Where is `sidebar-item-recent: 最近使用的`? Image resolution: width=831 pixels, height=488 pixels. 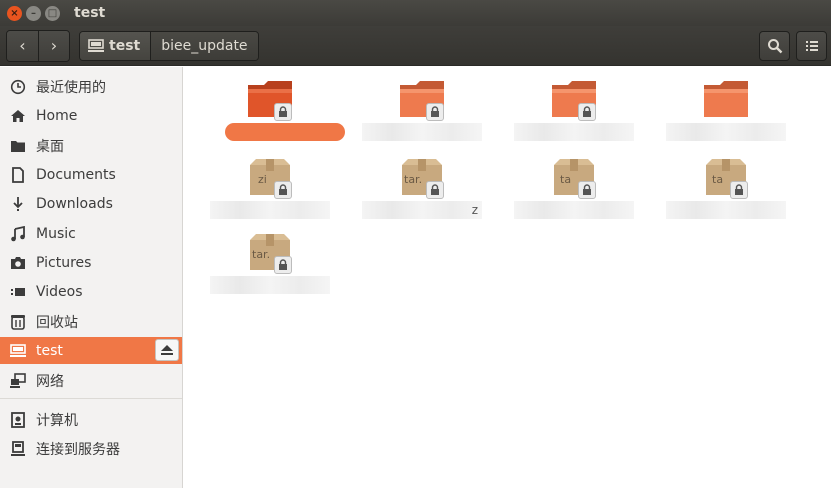 sidebar-item-recent: 最近使用的 is located at coordinates (91, 86).